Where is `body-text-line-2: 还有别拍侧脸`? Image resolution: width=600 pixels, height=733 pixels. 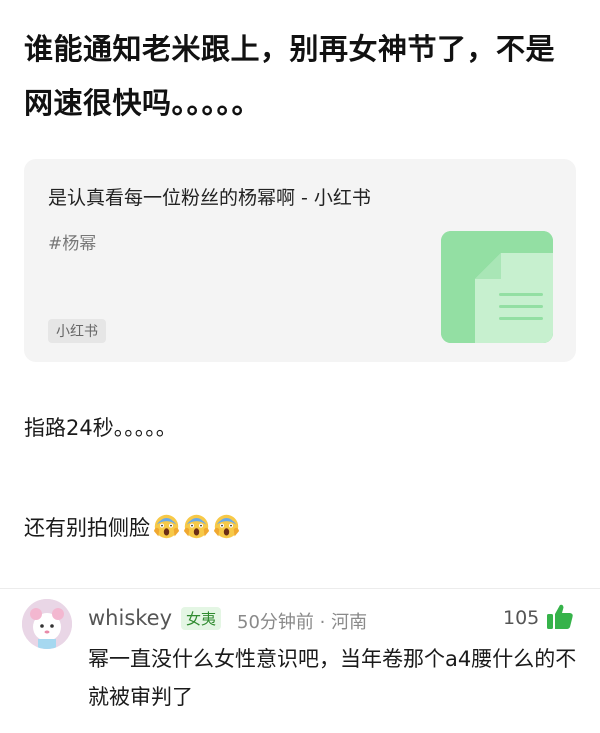
body-text-line-2: 还有别拍侧脸 is located at coordinates (132, 527).